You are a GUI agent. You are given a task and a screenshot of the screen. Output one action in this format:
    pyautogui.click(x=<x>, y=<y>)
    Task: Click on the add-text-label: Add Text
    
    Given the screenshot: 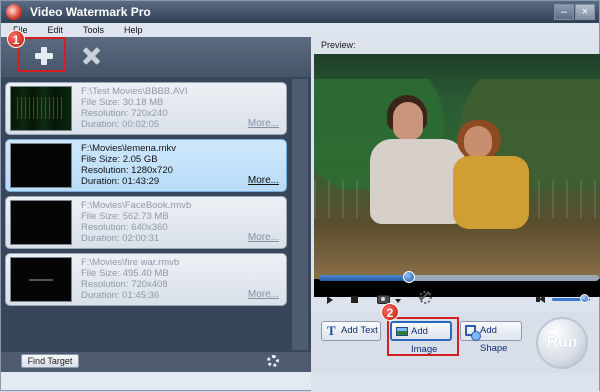 What is the action you would take?
    pyautogui.click(x=359, y=330)
    